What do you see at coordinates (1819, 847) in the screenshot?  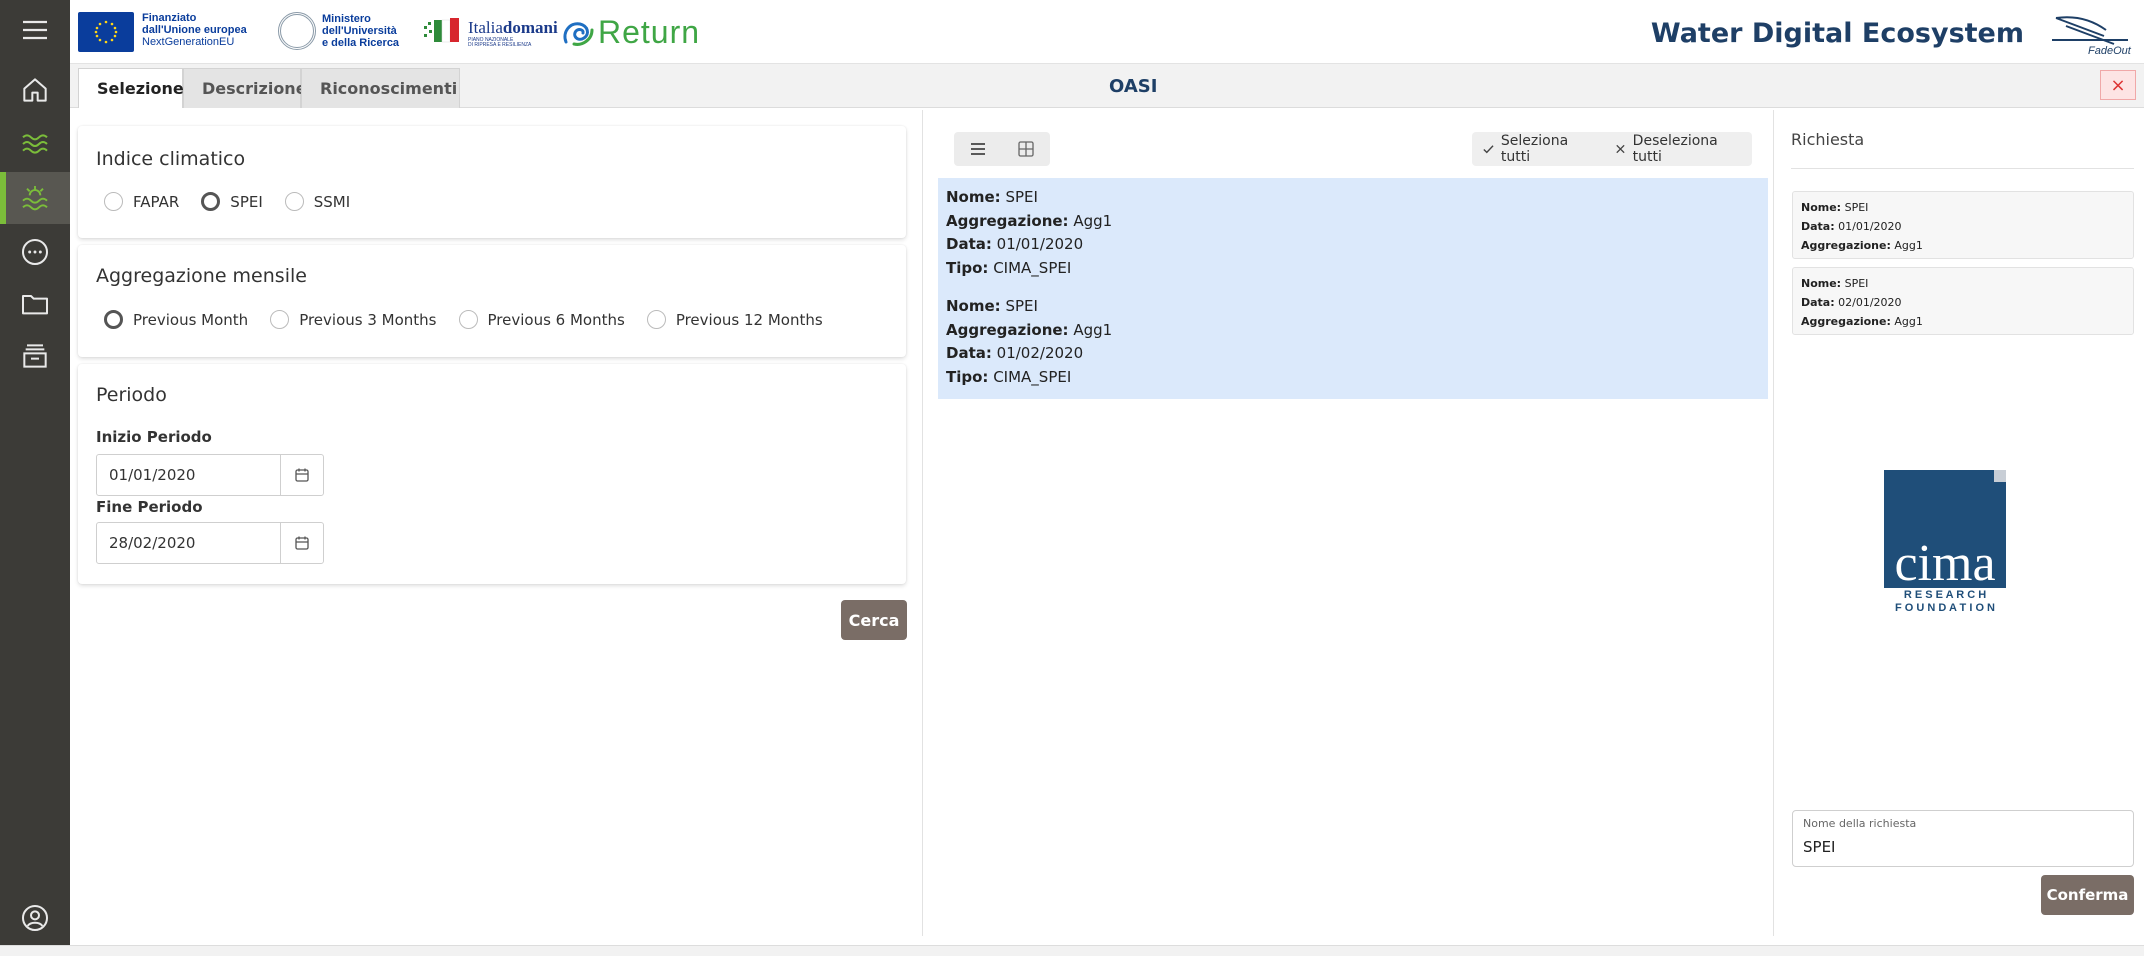 I see `request-name-input: SPEI` at bounding box center [1819, 847].